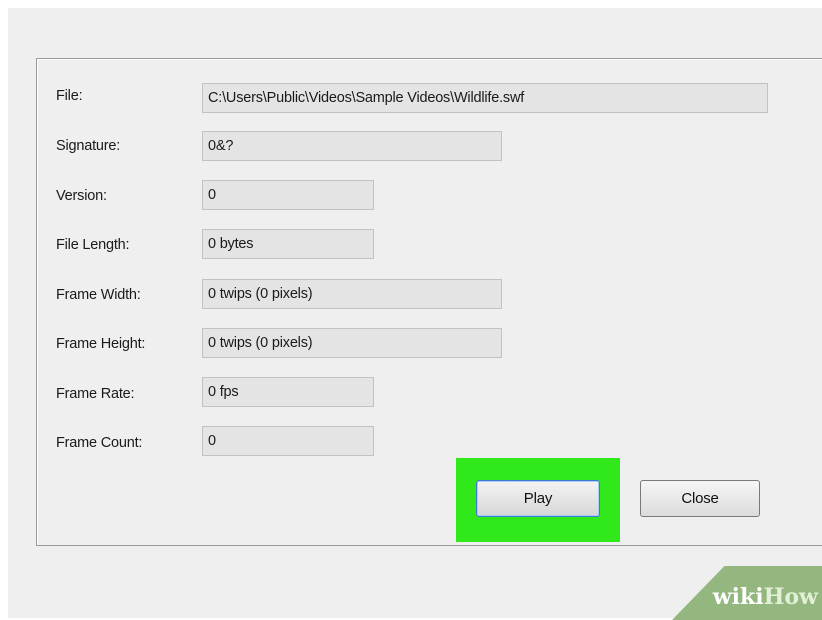 Image resolution: width=822 pixels, height=620 pixels. What do you see at coordinates (99, 443) in the screenshot?
I see `frame-count-label: Frame Count:` at bounding box center [99, 443].